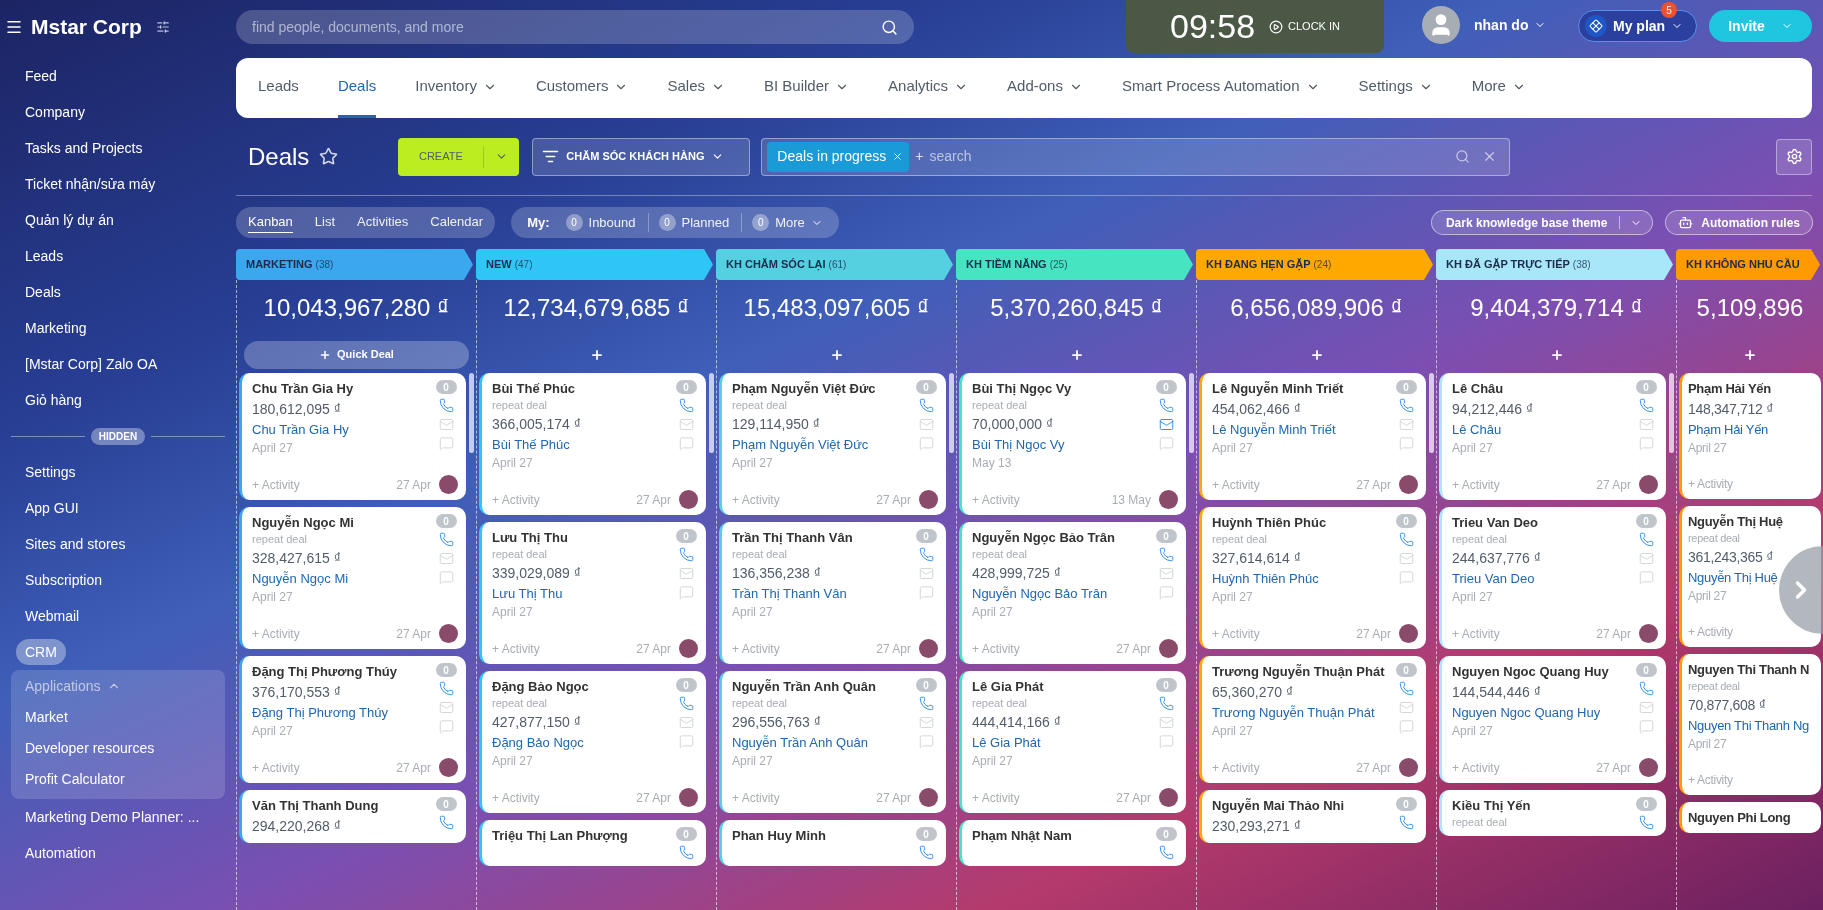  Describe the element at coordinates (84, 148) in the screenshot. I see `sidebar-item: Tasks and Projects` at that location.